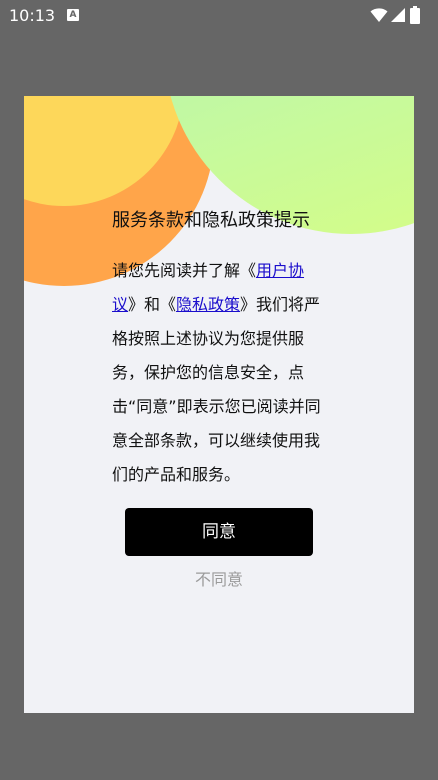 The width and height of the screenshot is (438, 780). Describe the element at coordinates (219, 16) in the screenshot. I see `status-bar: 10:13 A` at that location.